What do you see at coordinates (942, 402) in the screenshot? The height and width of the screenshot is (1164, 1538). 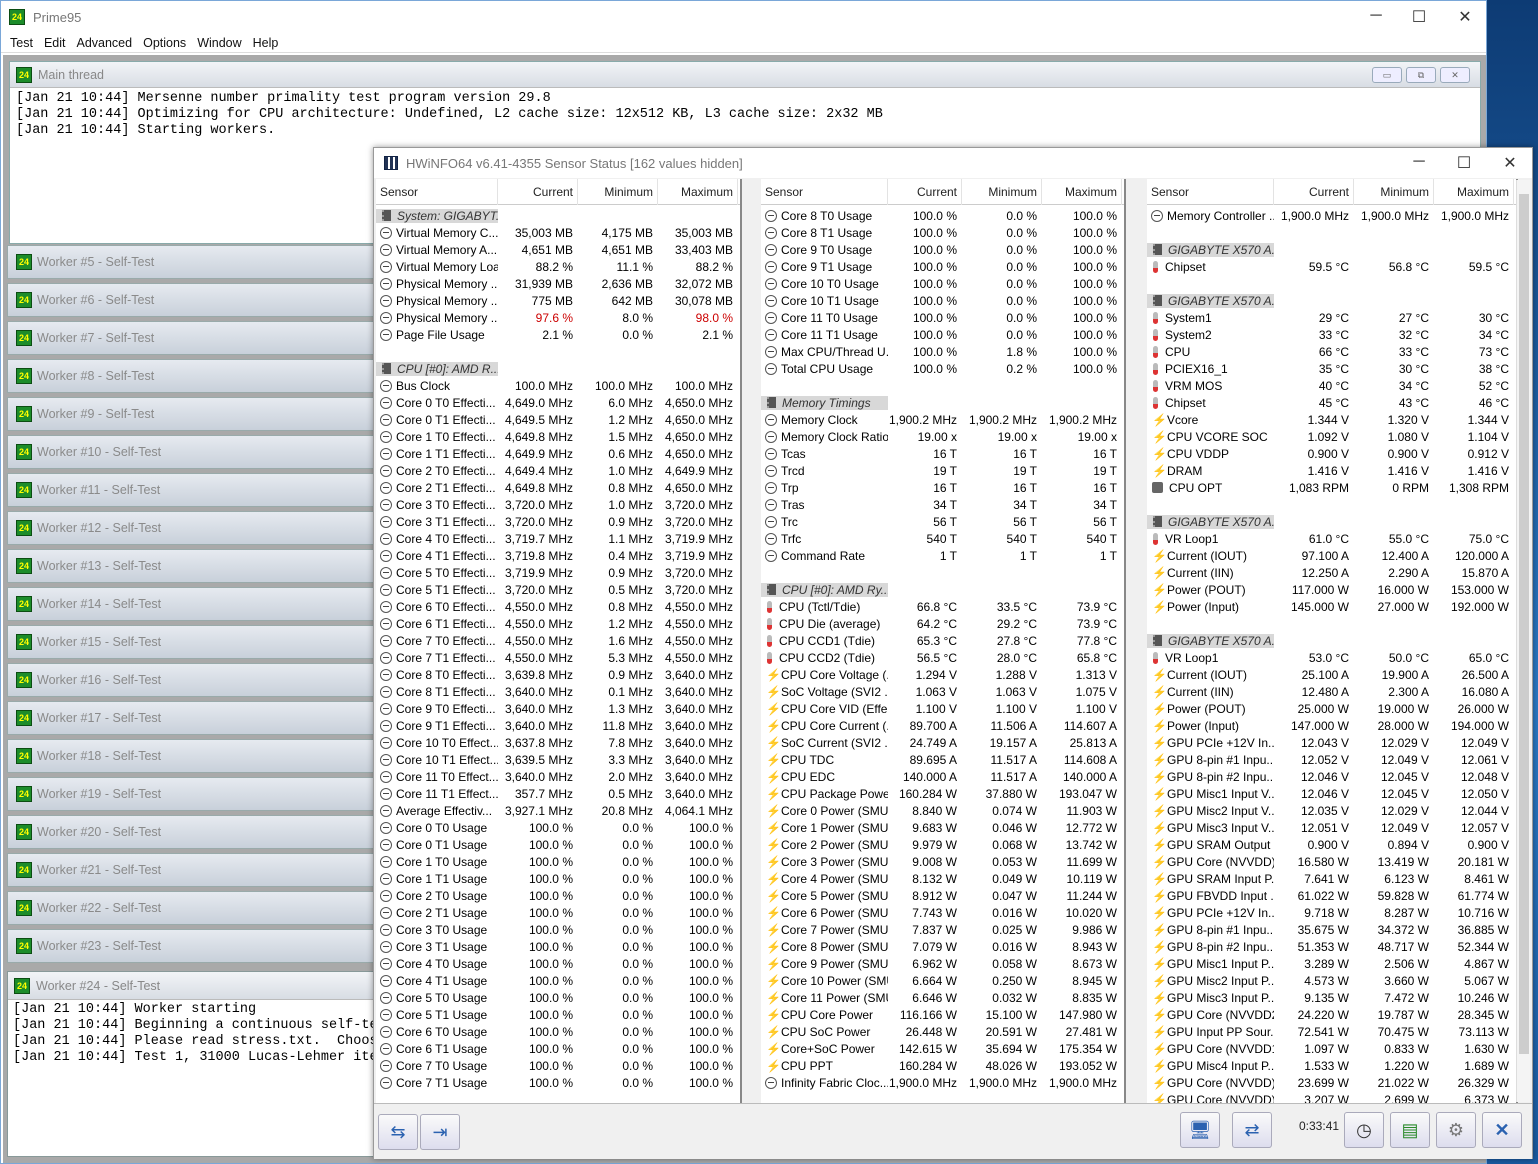 I see `sensor-group-header: Memory Timings` at bounding box center [942, 402].